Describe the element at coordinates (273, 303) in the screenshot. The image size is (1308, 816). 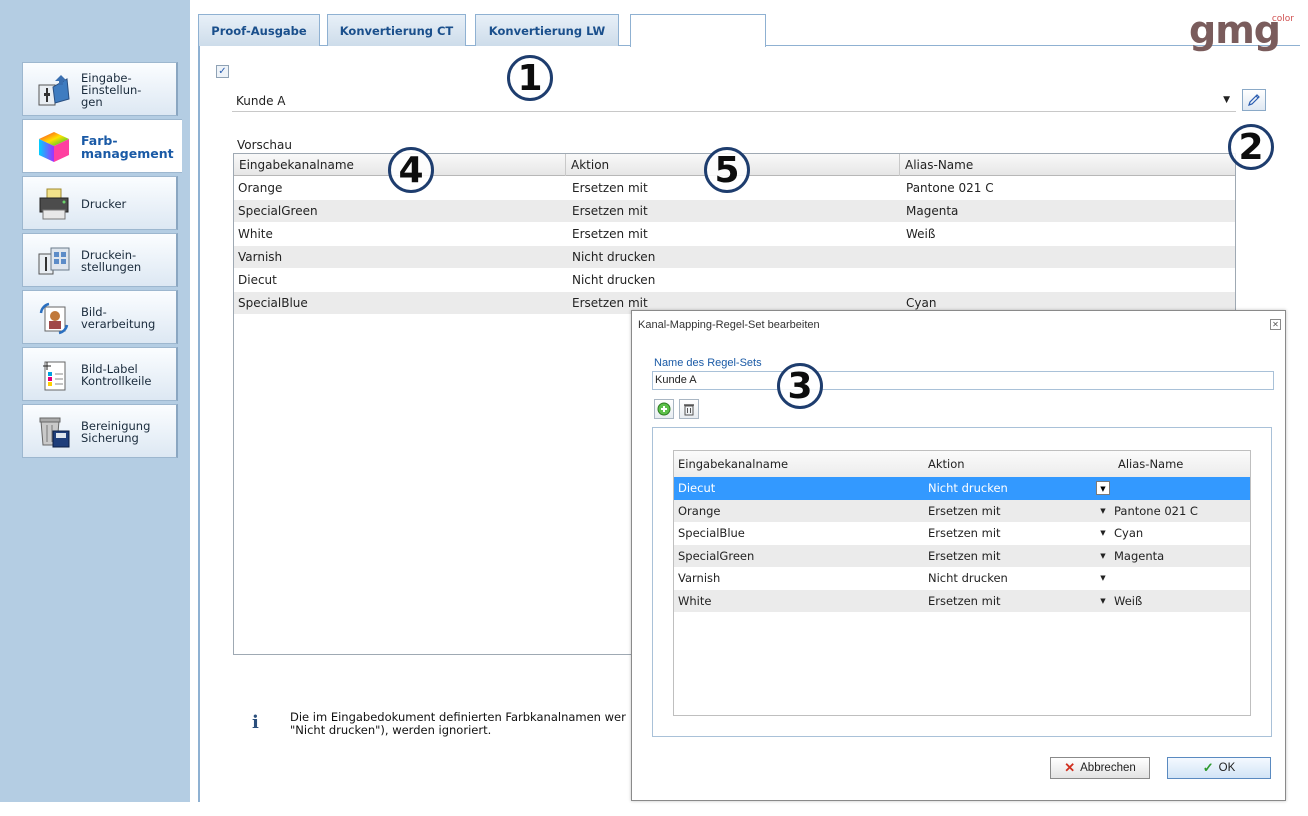
I see `cell-channel-name: SpecialBlue` at that location.